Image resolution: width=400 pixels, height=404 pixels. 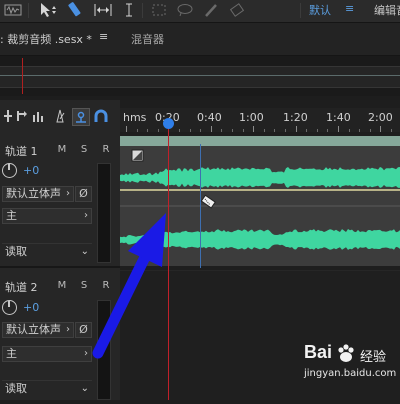 I want to click on ruler-tick-label: 1:20, so click(x=295, y=117).